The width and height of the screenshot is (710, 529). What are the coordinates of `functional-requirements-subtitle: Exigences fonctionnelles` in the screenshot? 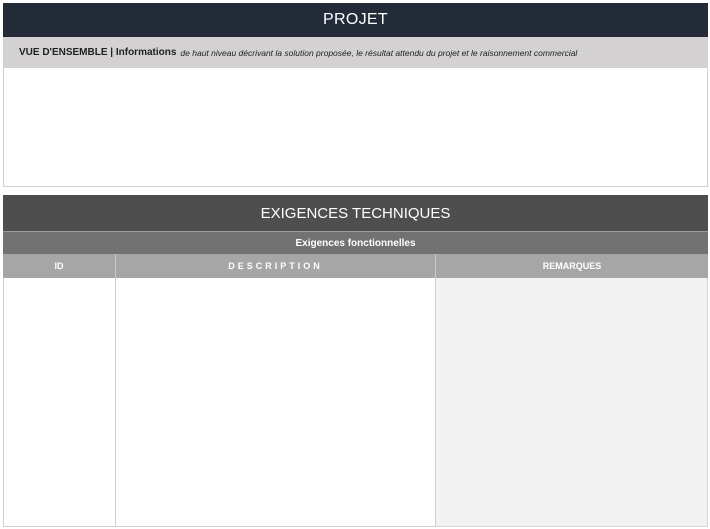 It's located at (355, 242).